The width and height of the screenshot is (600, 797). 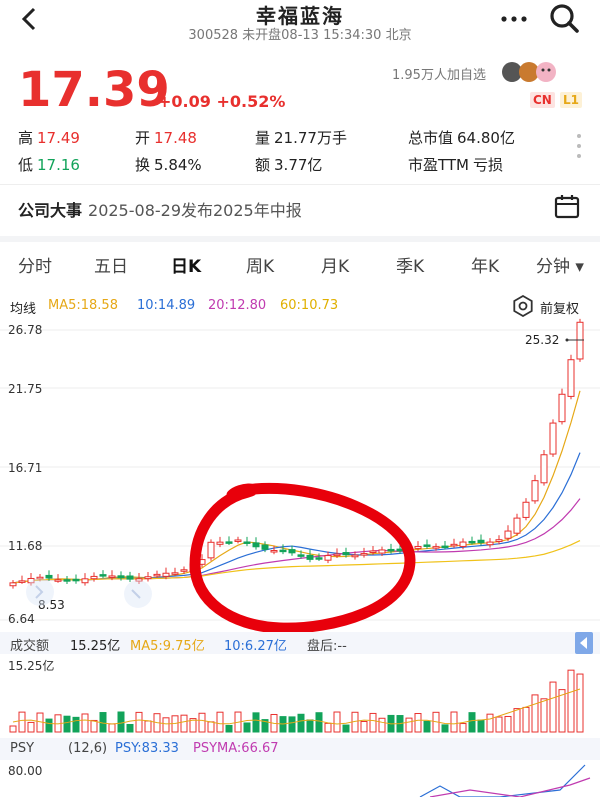 What do you see at coordinates (35, 264) in the screenshot?
I see `tab-intraday: 分时` at bounding box center [35, 264].